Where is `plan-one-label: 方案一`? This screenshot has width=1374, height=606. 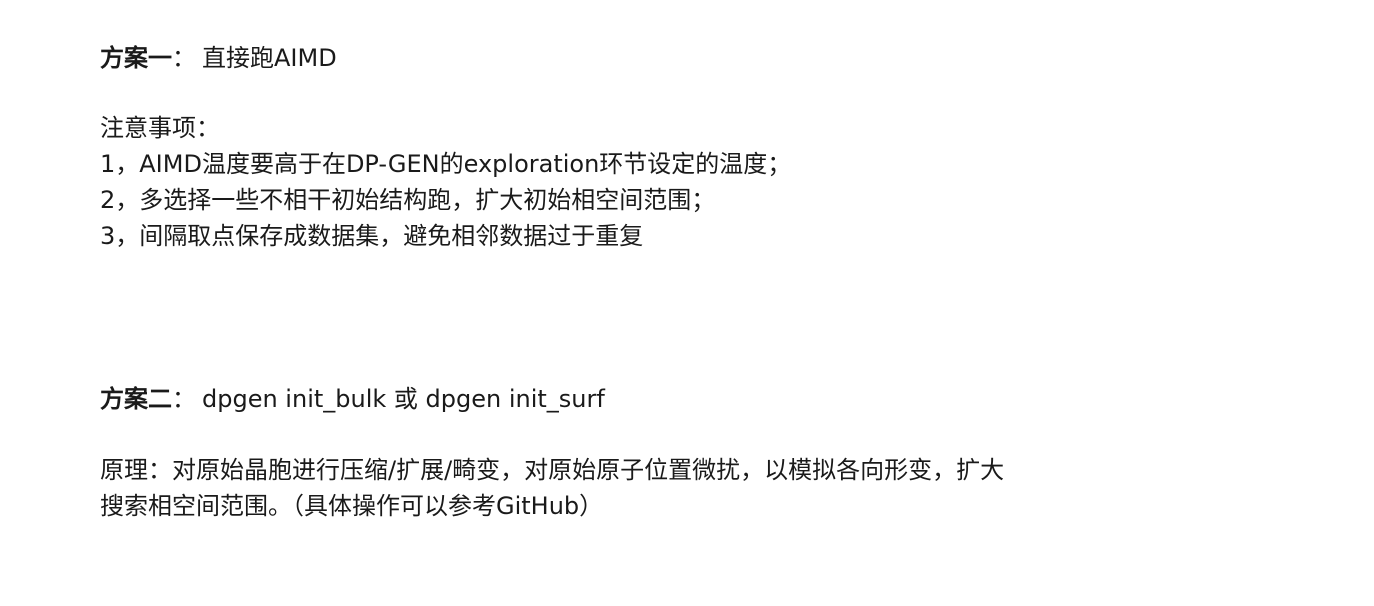
plan-one-label: 方案一 is located at coordinates (136, 58).